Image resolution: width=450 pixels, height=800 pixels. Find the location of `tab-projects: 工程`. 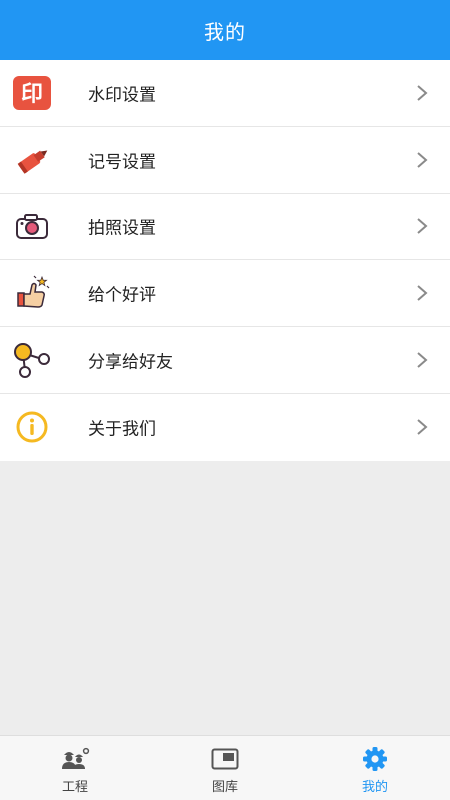

tab-projects: 工程 is located at coordinates (75, 768).